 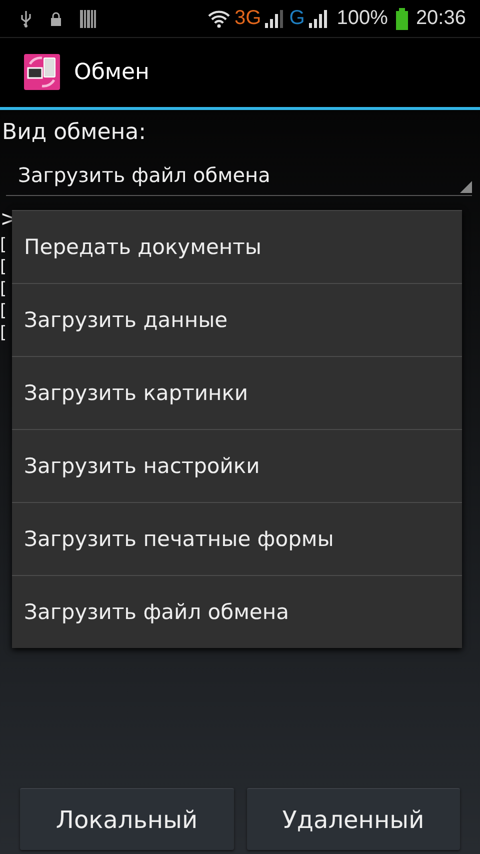 I want to click on app-title: Обмен, so click(x=112, y=72).